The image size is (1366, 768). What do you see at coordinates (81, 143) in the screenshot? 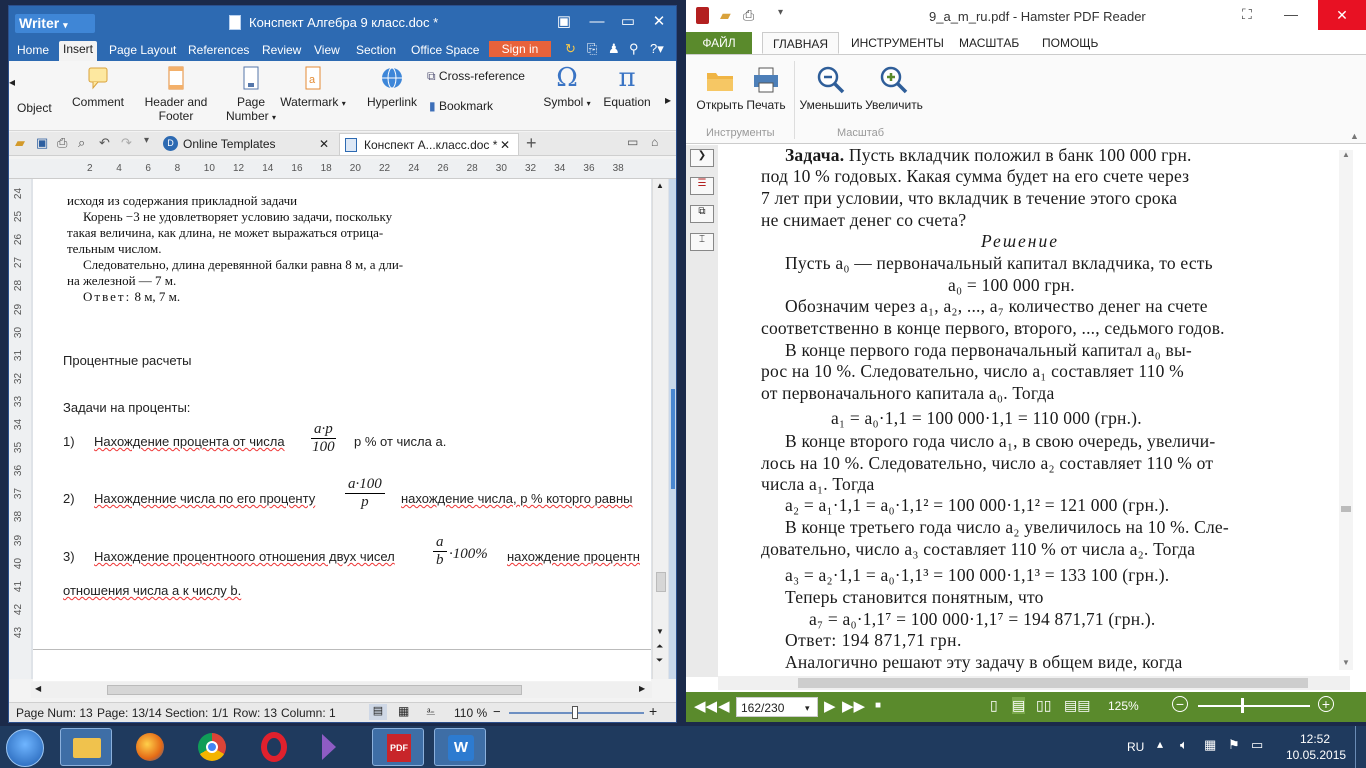
I see `print-preview-icon: ⌕` at bounding box center [81, 143].